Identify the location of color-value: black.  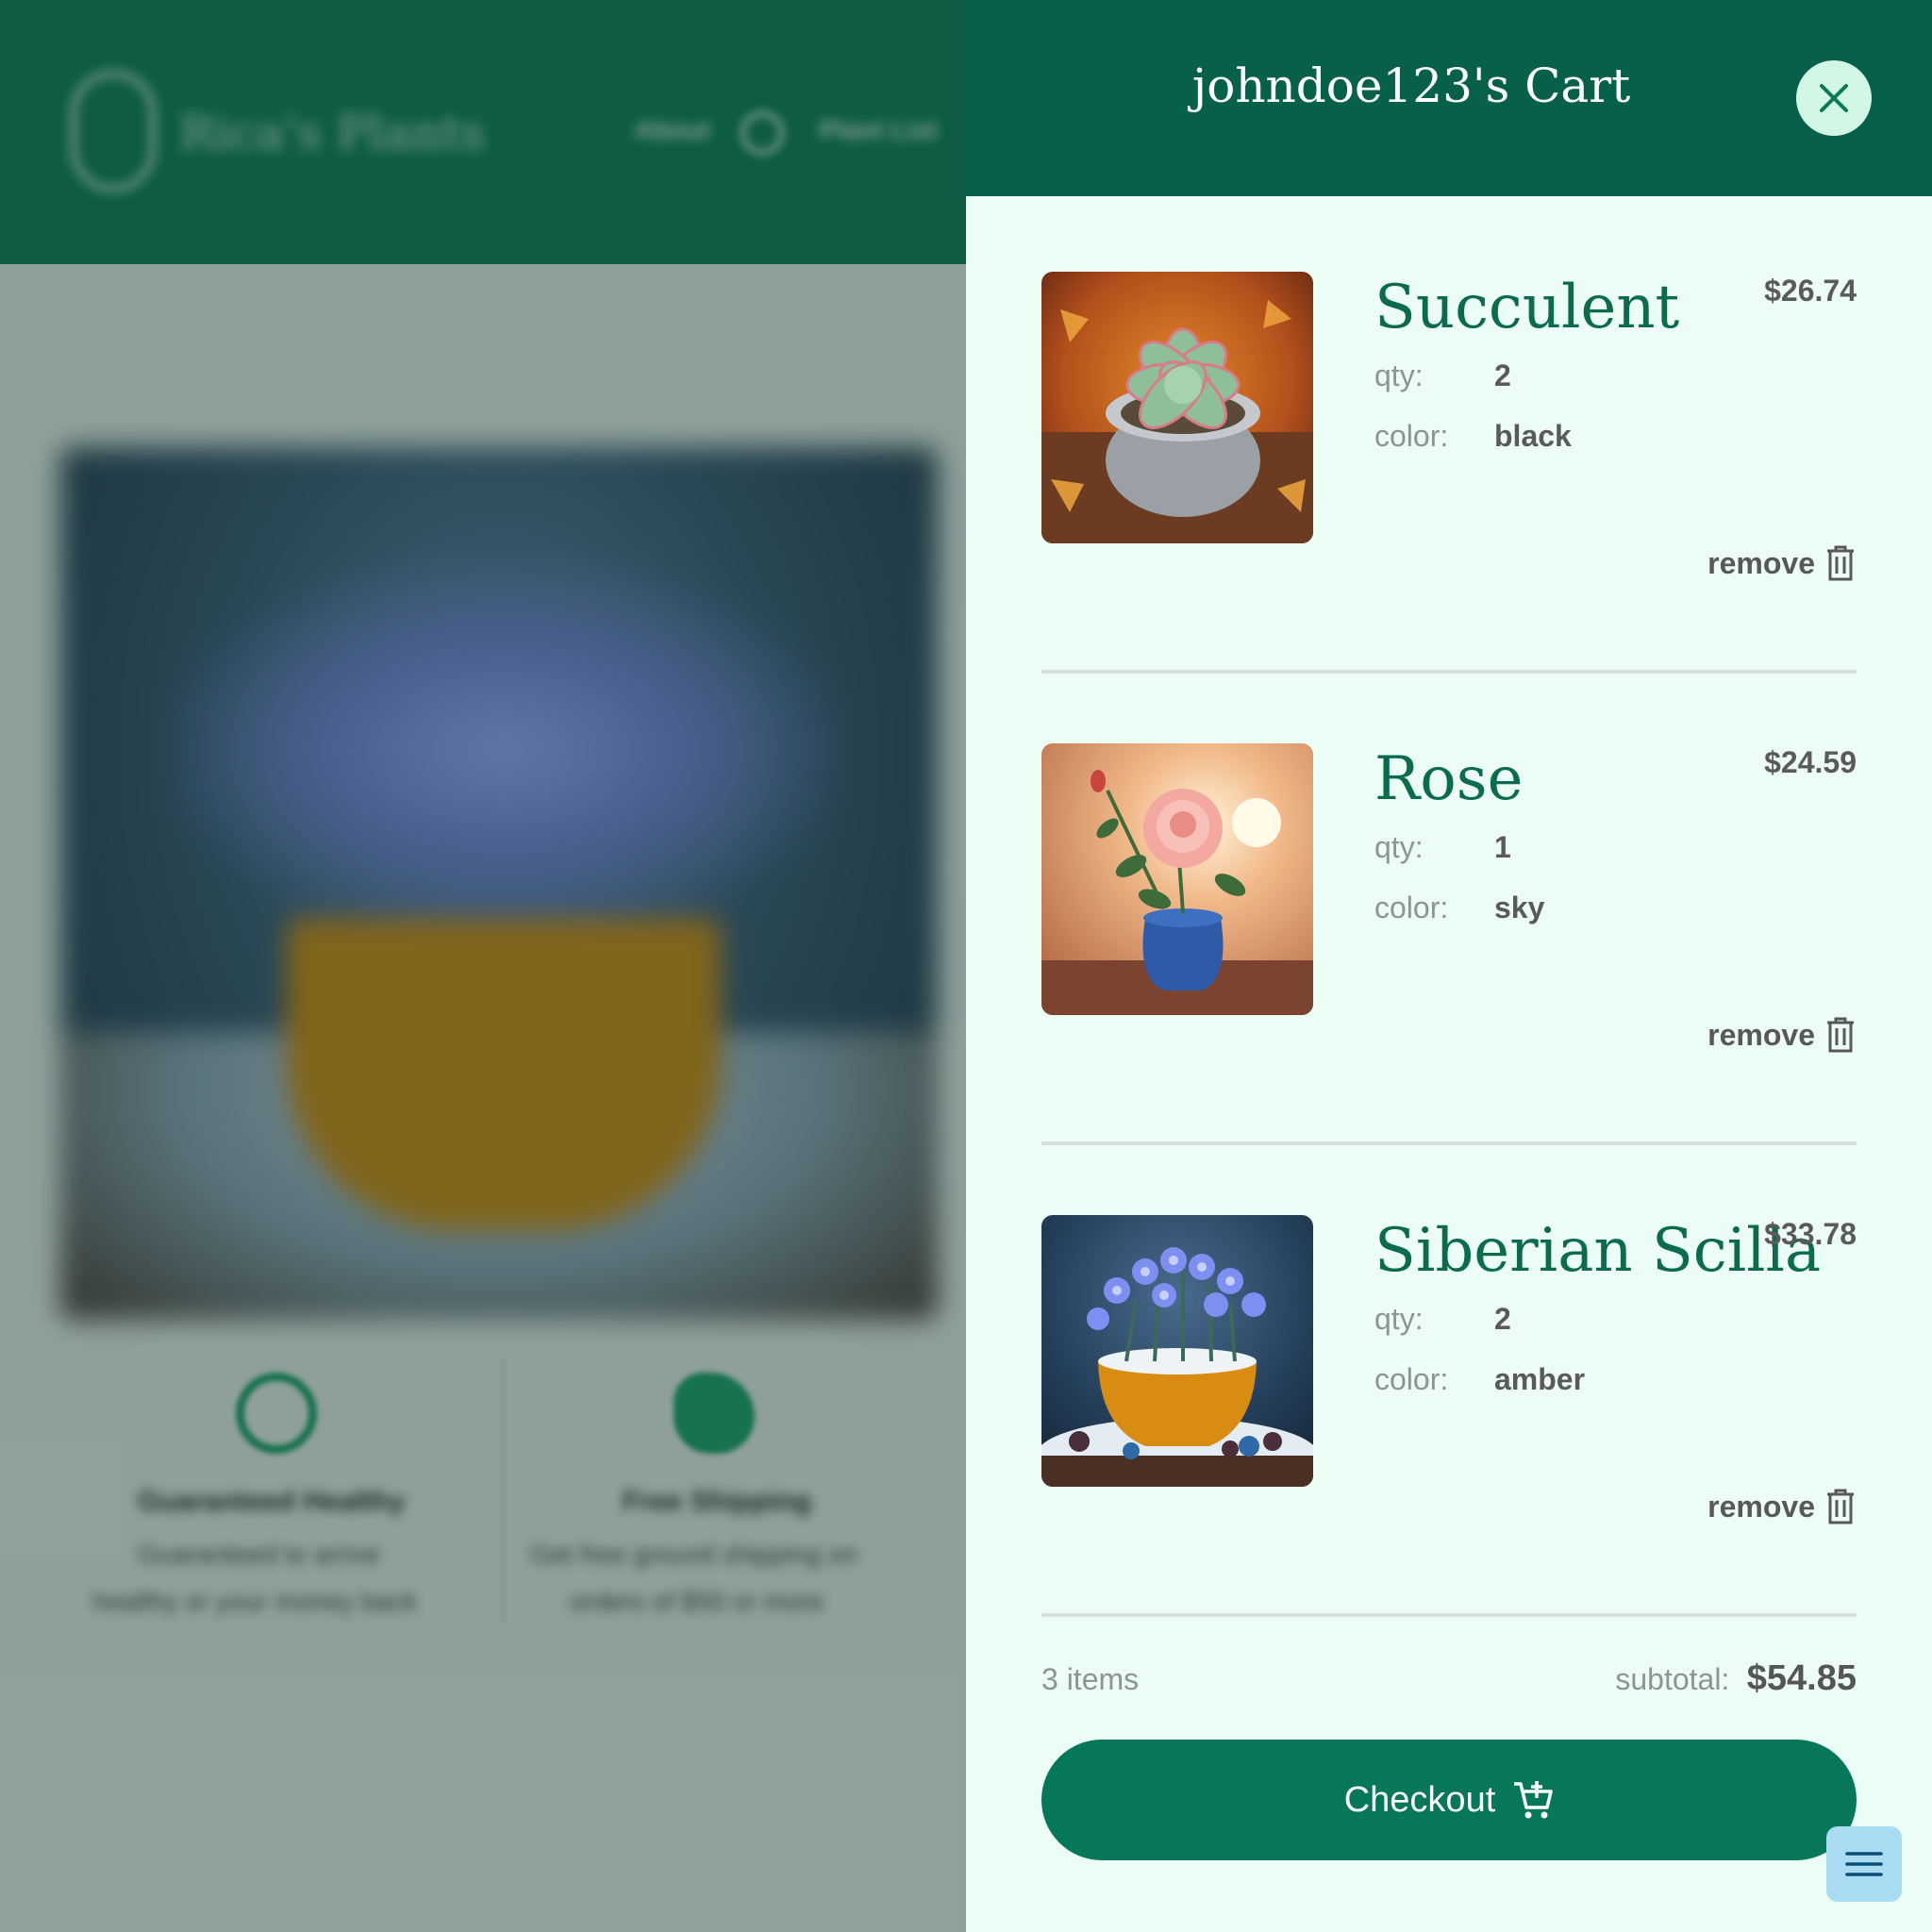
(1533, 436).